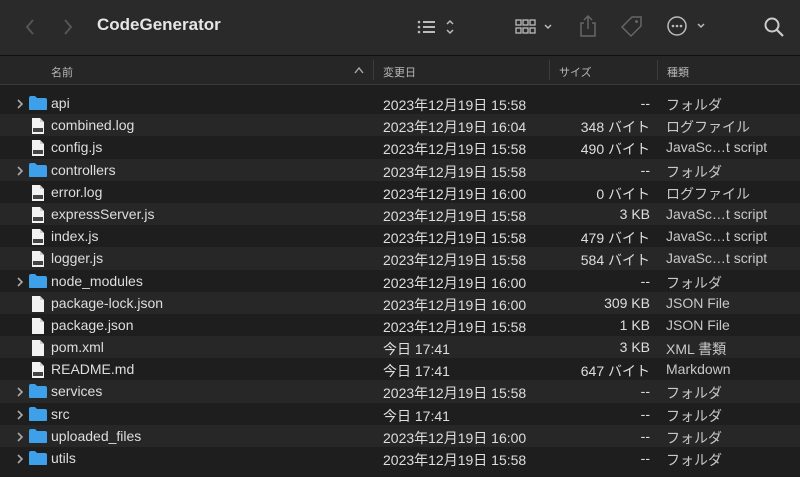 This screenshot has height=477, width=800. Describe the element at coordinates (400, 169) in the screenshot. I see `file-row: controllers 2023年12月19日 15:58 -- フォルダ` at that location.